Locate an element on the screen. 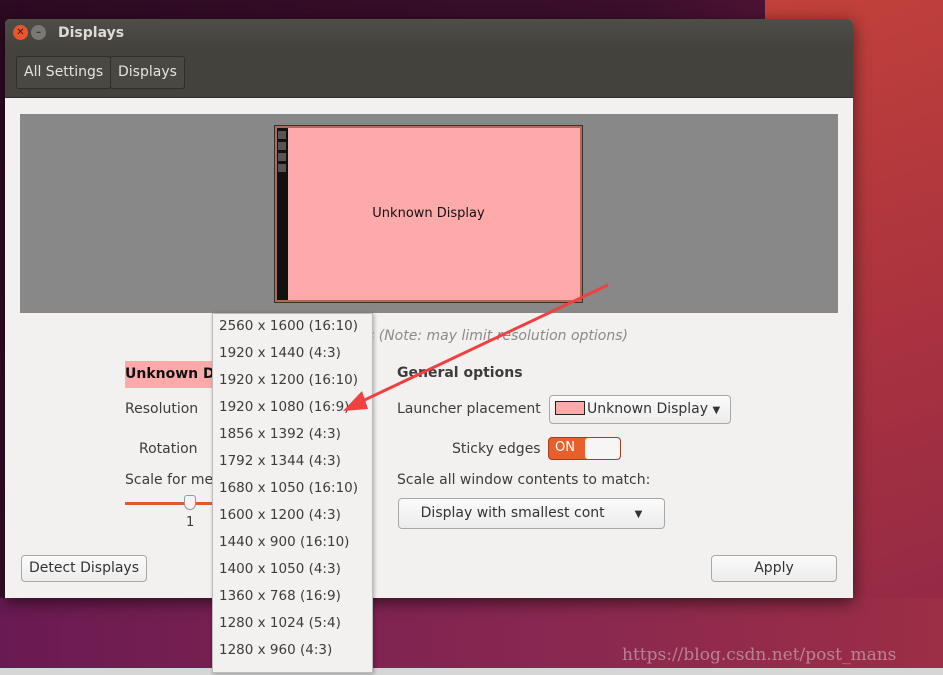 Image resolution: width=943 pixels, height=675 pixels. arrow-head is located at coordinates (355, 401).